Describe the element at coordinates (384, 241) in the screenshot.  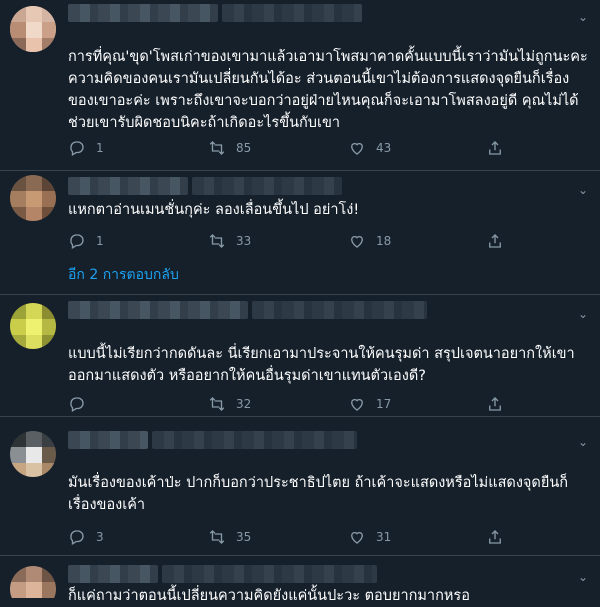
I see `like-count: 18` at that location.